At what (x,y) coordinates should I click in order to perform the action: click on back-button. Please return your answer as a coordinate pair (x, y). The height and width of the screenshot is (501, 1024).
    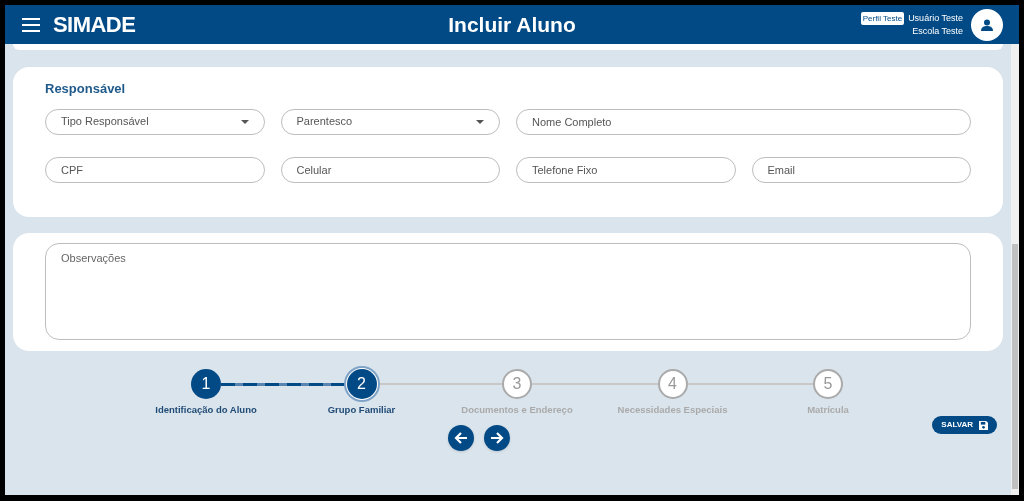
    Looking at the image, I should click on (461, 438).